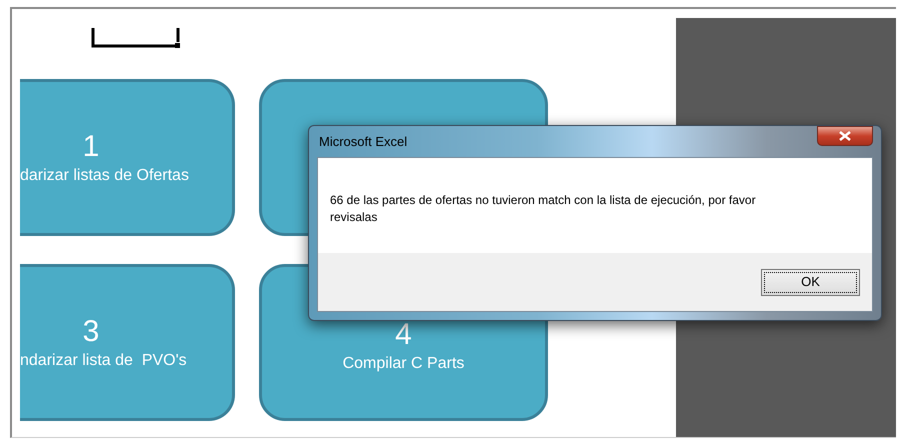 This screenshot has width=897, height=440. I want to click on close-button, so click(845, 136).